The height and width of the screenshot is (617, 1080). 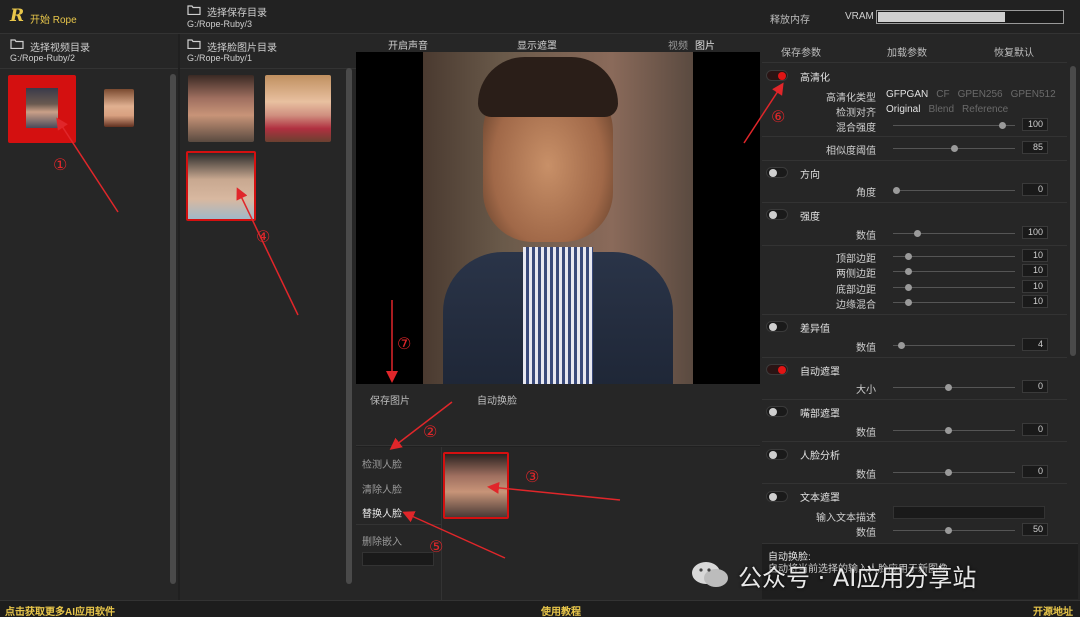 What do you see at coordinates (777, 172) in the screenshot?
I see `orientation-toggle` at bounding box center [777, 172].